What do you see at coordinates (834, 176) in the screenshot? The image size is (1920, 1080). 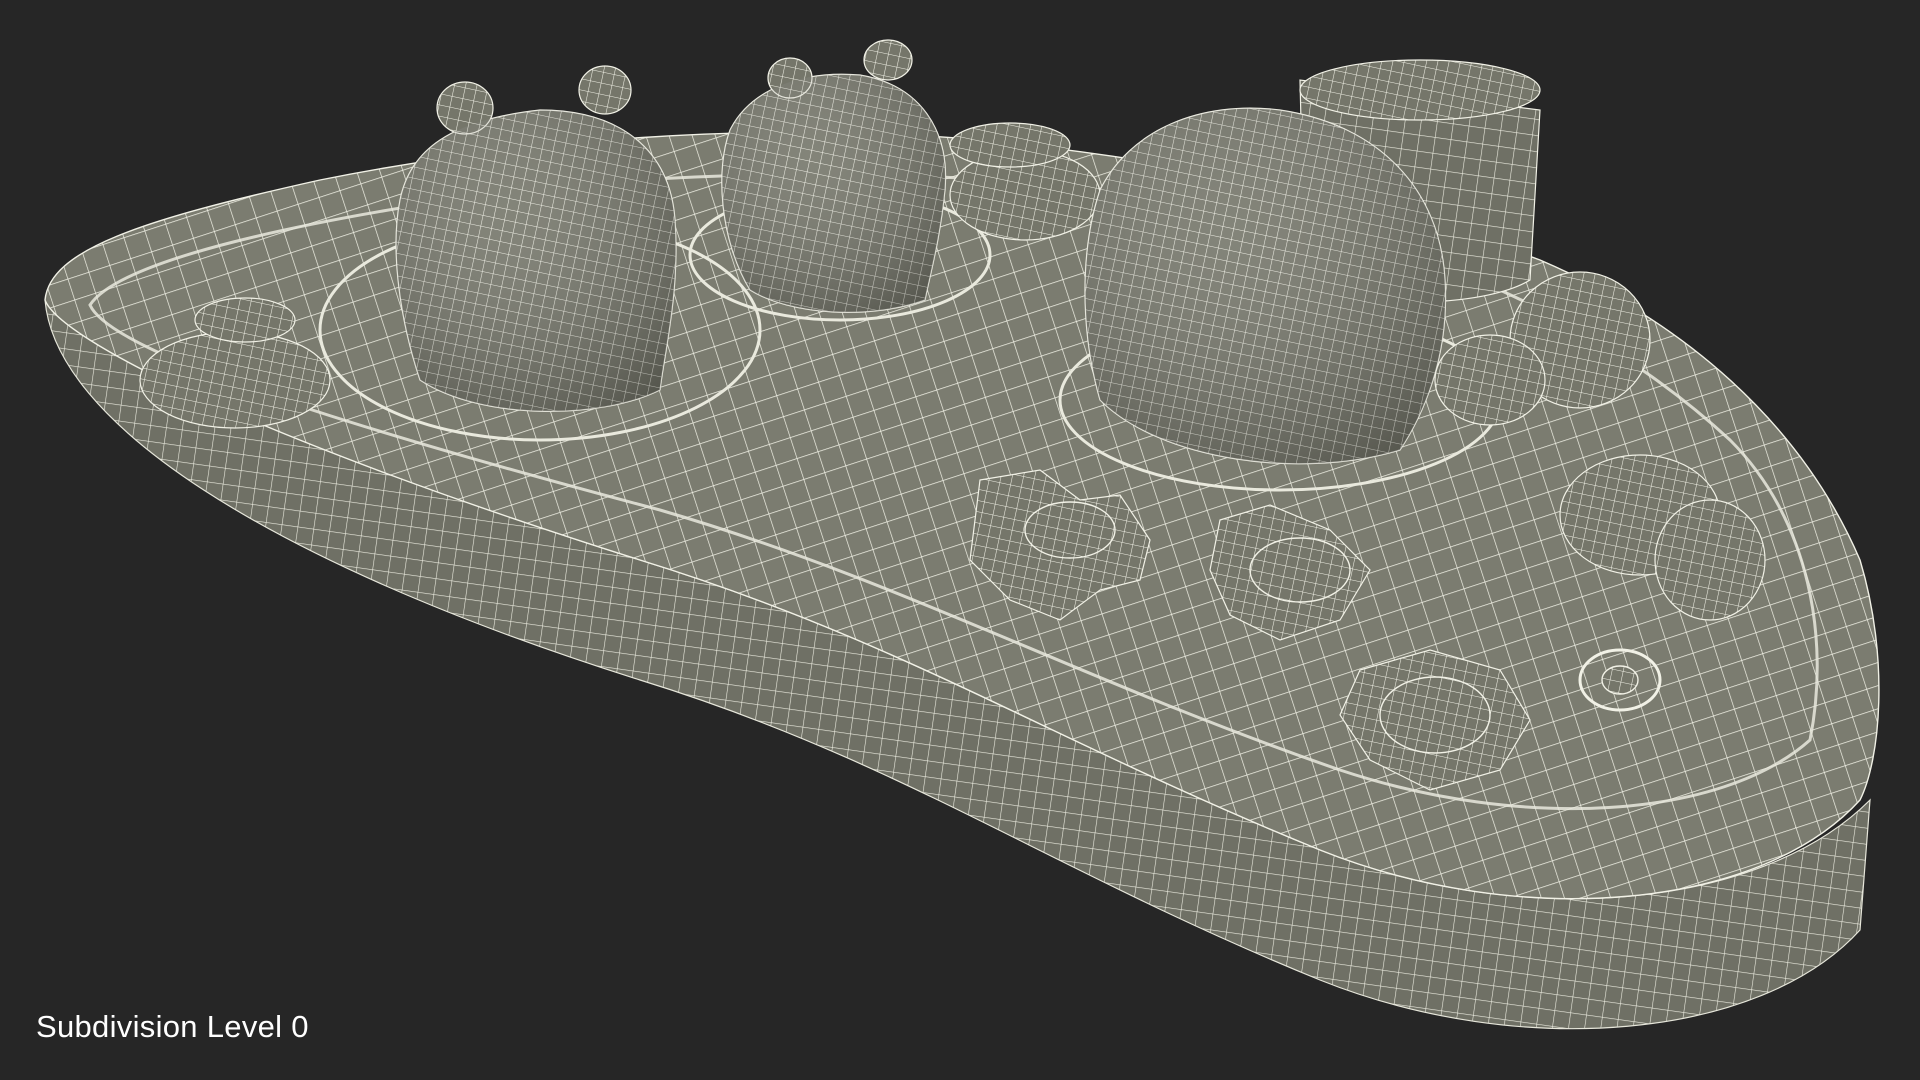 I see `bear-figure-middle` at bounding box center [834, 176].